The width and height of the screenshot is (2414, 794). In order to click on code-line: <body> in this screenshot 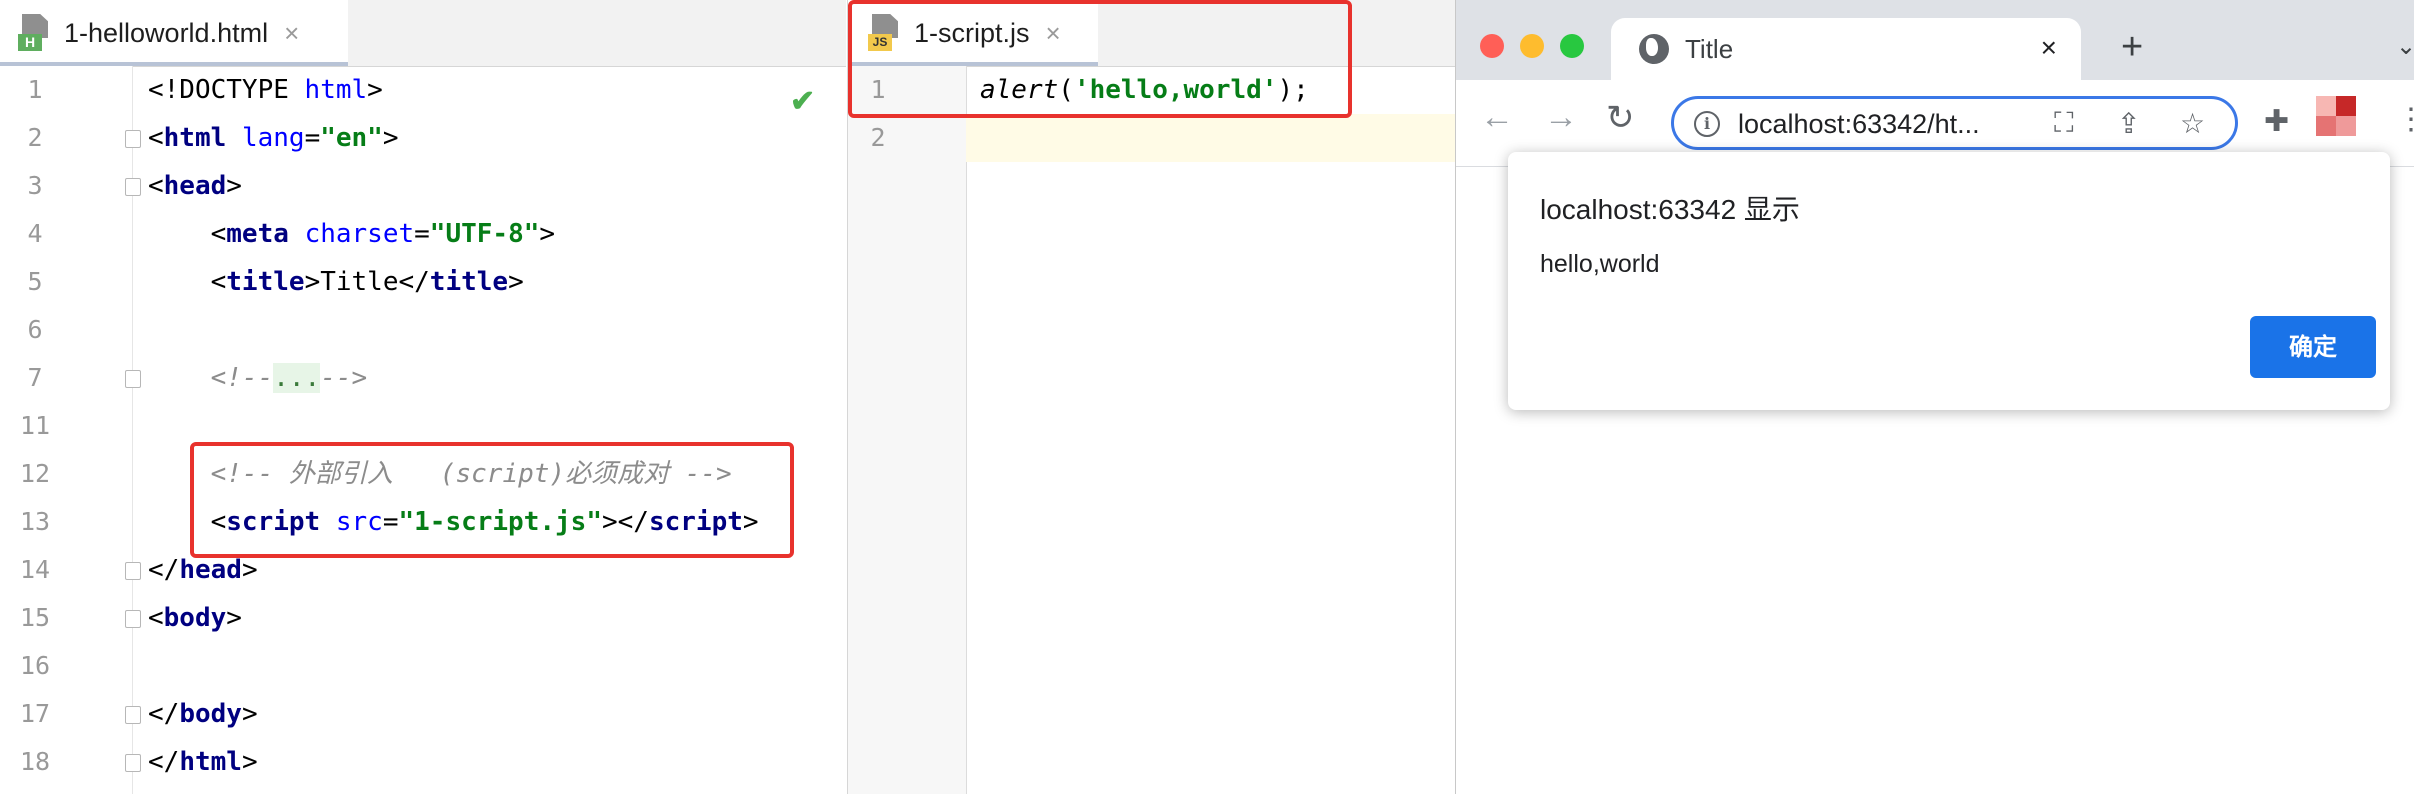, I will do `click(195, 618)`.